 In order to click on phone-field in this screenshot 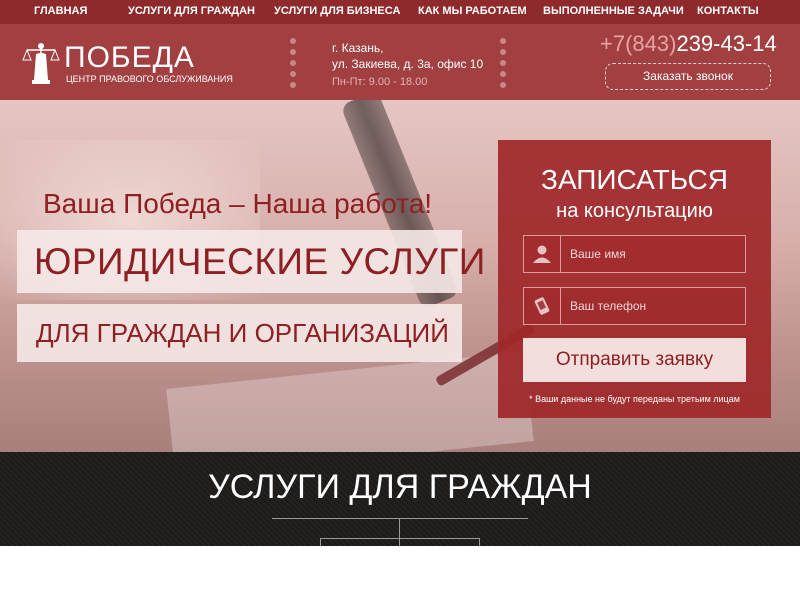, I will do `click(634, 306)`.